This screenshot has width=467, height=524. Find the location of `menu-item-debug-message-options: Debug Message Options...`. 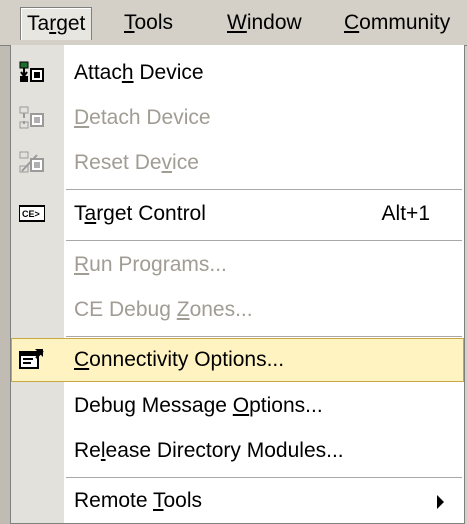

menu-item-debug-message-options: Debug Message Options... is located at coordinates (237, 406).